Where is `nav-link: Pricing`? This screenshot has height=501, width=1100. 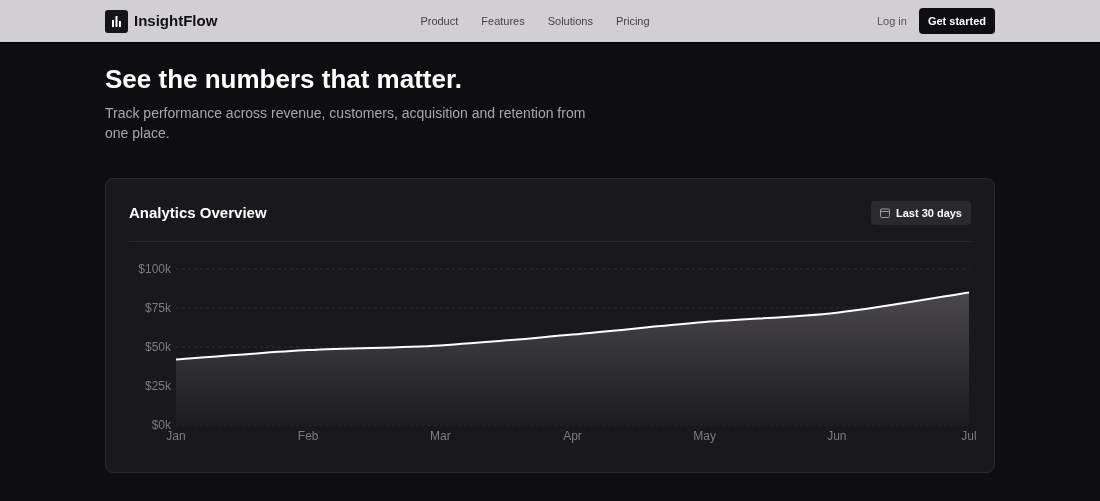
nav-link: Pricing is located at coordinates (633, 21).